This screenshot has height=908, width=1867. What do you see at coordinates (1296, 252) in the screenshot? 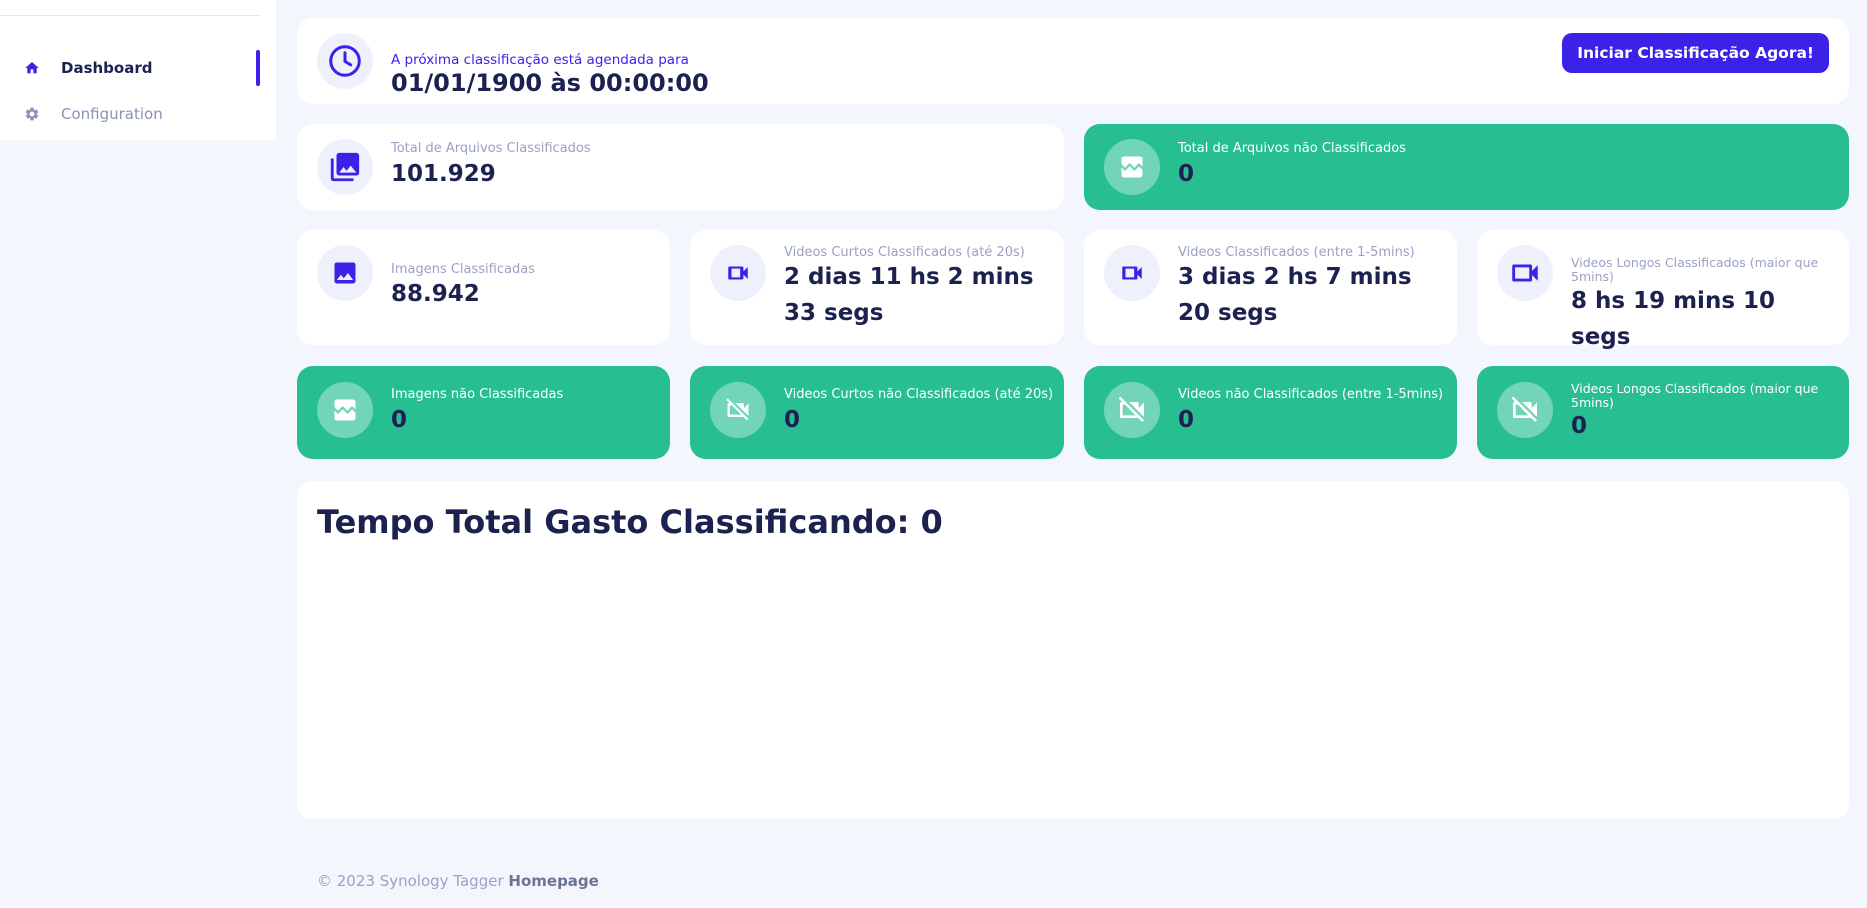
I see `card-label: Videos Classificados (entre 1-5mins)` at bounding box center [1296, 252].